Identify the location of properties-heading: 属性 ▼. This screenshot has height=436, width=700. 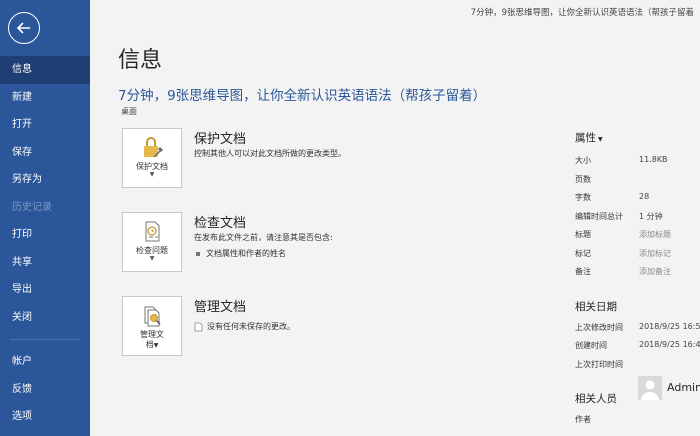
(637, 137).